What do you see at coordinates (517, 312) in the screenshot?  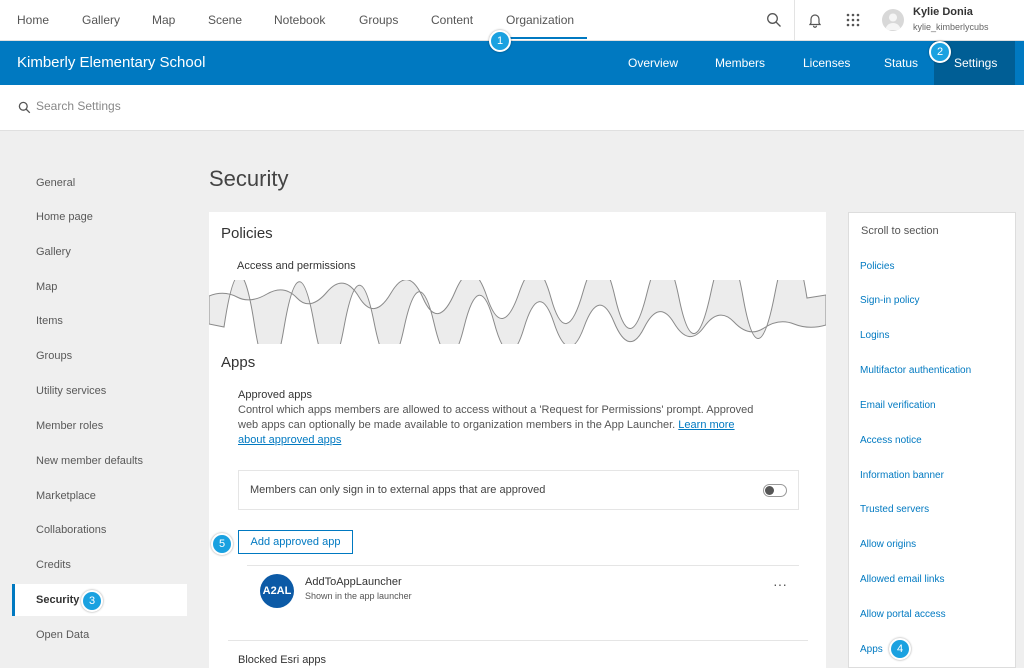 I see `torn-edge-divider` at bounding box center [517, 312].